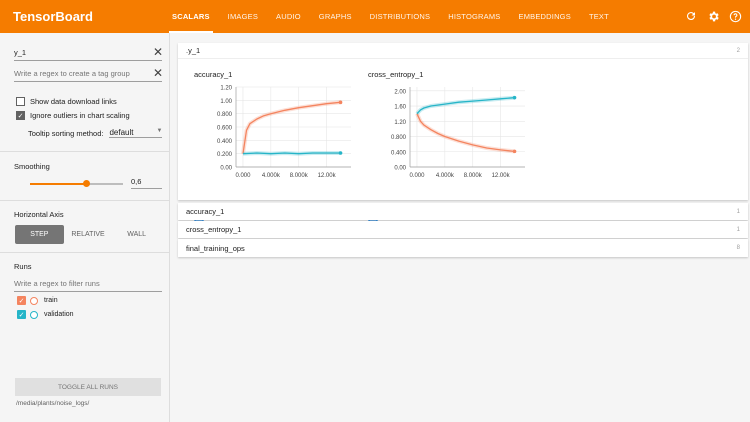  I want to click on chart-title: cross_entropy_1, so click(396, 74).